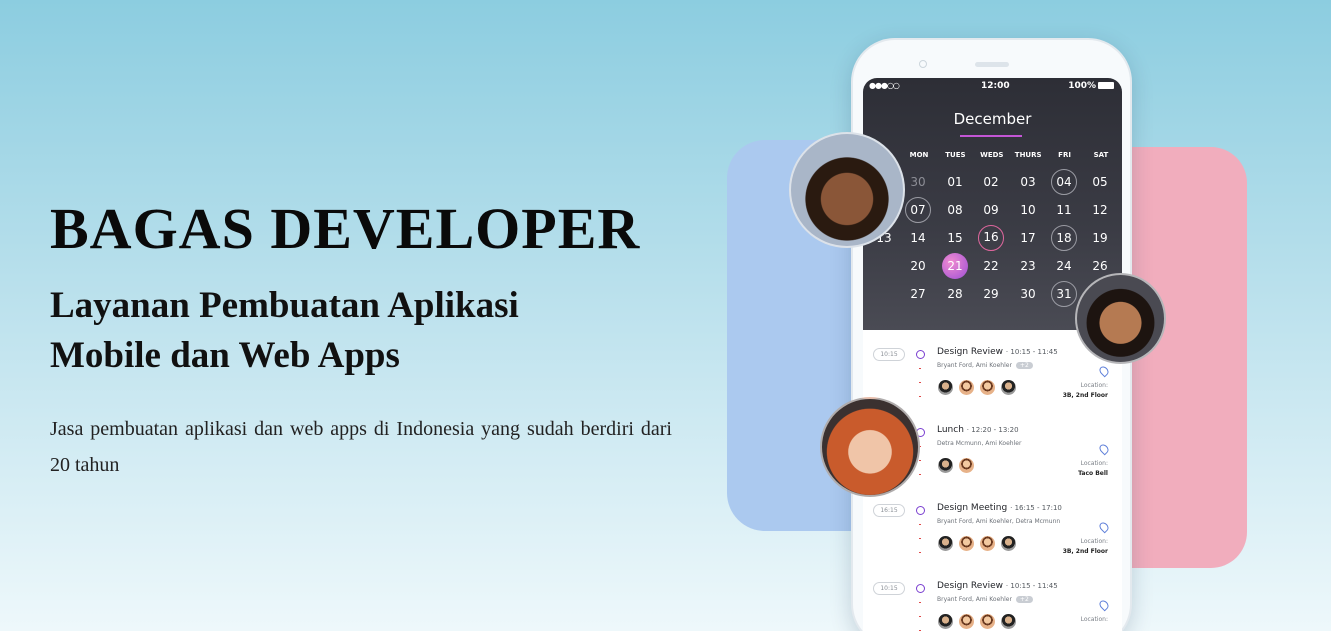  What do you see at coordinates (1064, 294) in the screenshot?
I see `calendar-day: 31` at bounding box center [1064, 294].